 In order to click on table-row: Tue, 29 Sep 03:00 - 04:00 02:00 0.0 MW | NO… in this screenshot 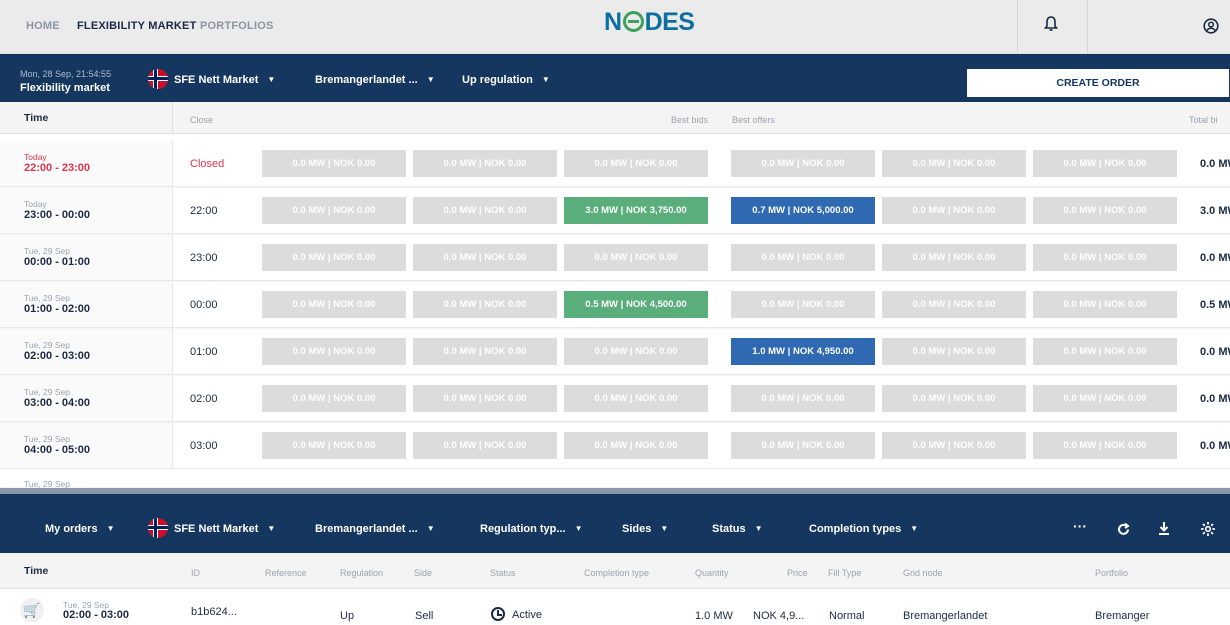, I will do `click(615, 399)`.